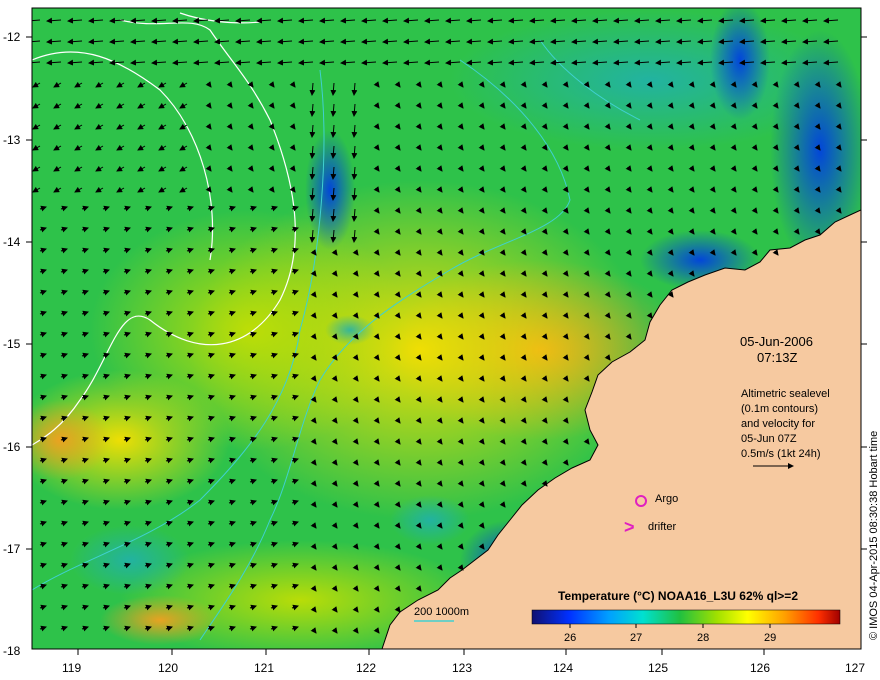 This screenshot has height=680, width=880. I want to click on lon-label: 124, so click(563, 668).